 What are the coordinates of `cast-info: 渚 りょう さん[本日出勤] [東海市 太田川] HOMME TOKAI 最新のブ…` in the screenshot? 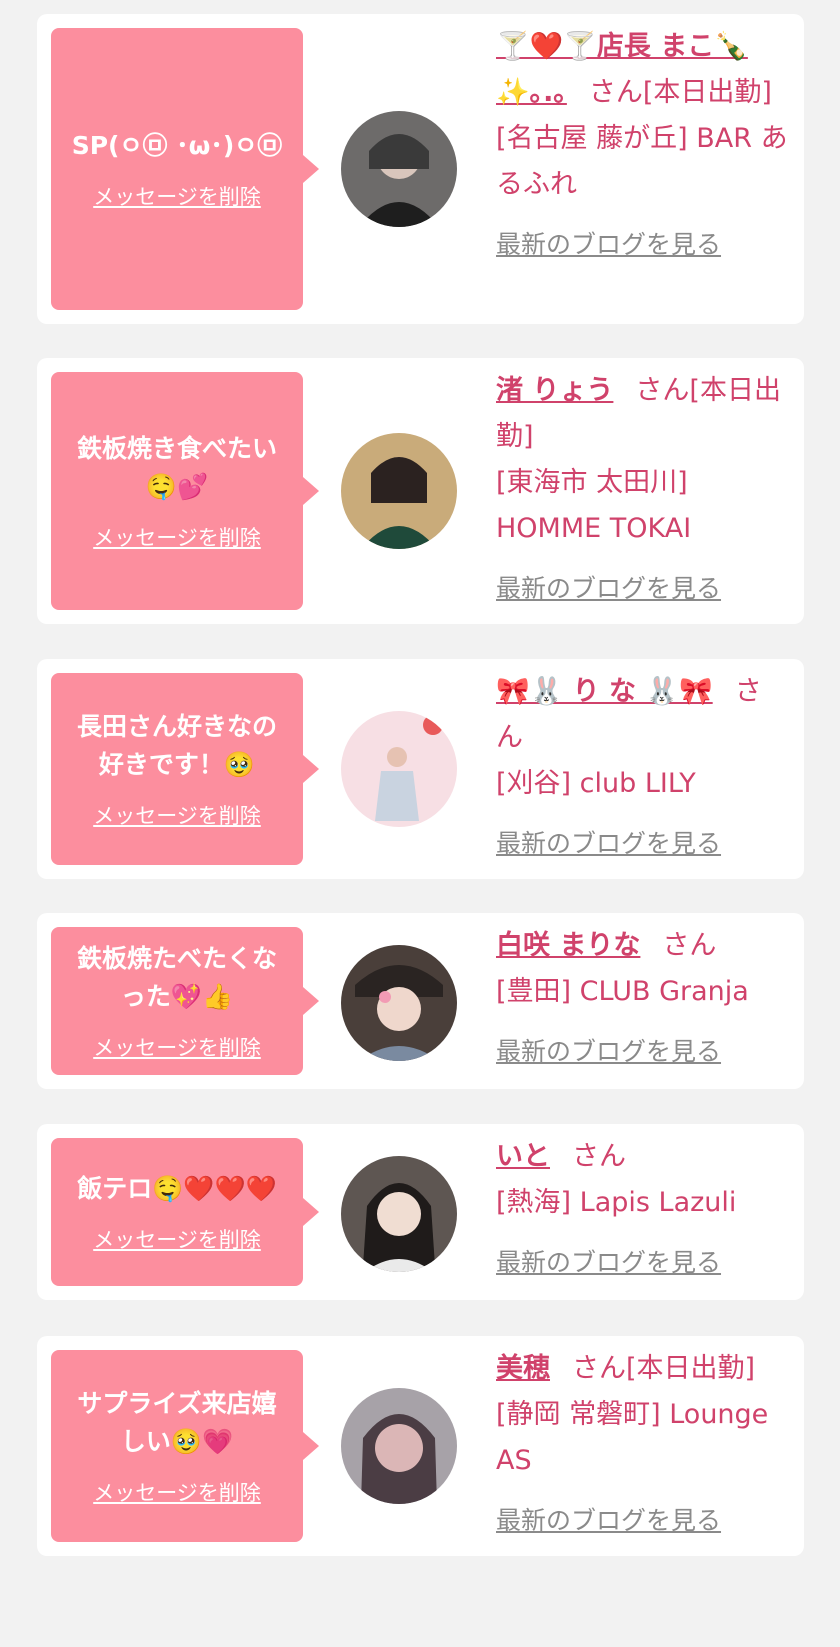 It's located at (642, 490).